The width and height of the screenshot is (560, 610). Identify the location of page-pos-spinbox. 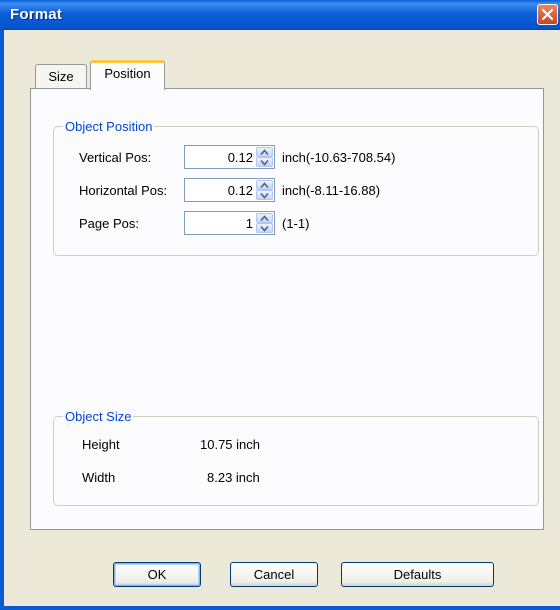
(229, 223).